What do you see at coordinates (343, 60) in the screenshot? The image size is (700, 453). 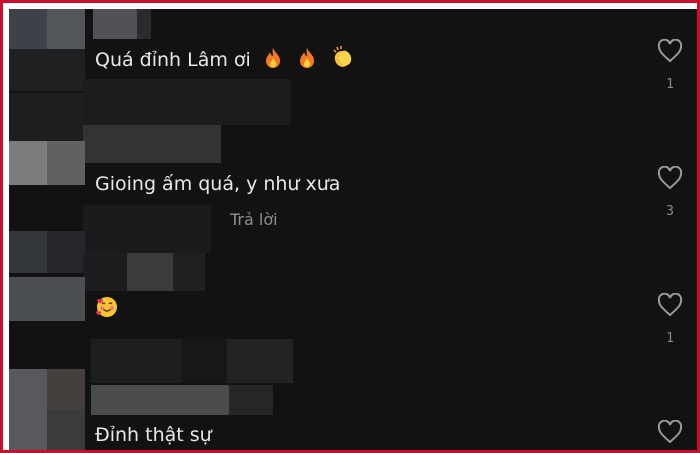 I see `clapping-hands-emoji` at bounding box center [343, 60].